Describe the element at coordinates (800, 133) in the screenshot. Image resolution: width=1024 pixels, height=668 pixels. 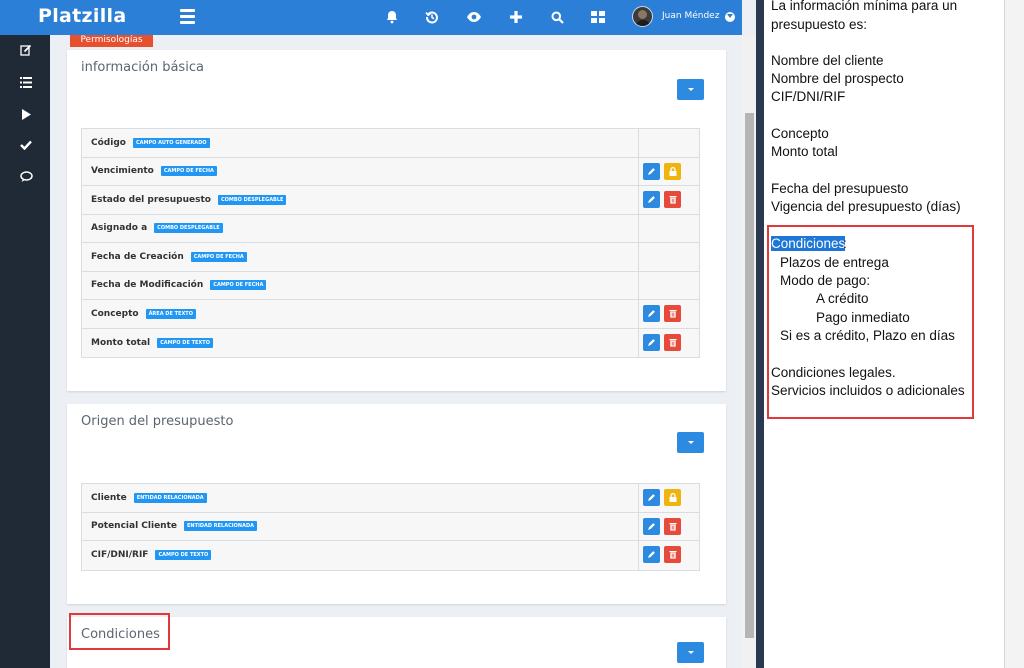
I see `doc-line: Concepto` at that location.